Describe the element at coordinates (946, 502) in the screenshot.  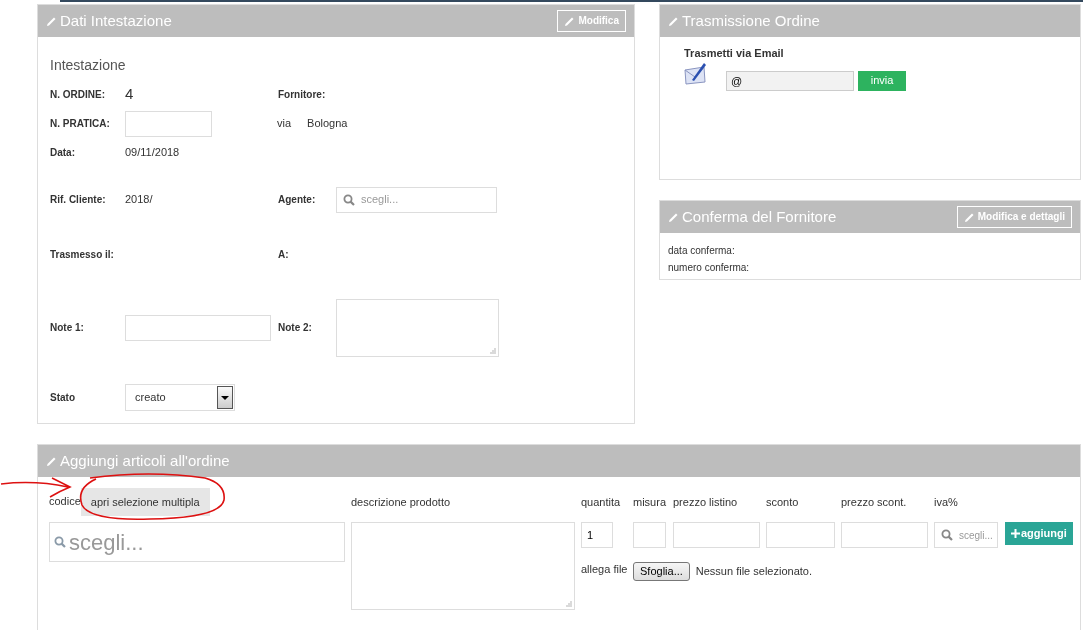
I see `column-label: iva%` at that location.